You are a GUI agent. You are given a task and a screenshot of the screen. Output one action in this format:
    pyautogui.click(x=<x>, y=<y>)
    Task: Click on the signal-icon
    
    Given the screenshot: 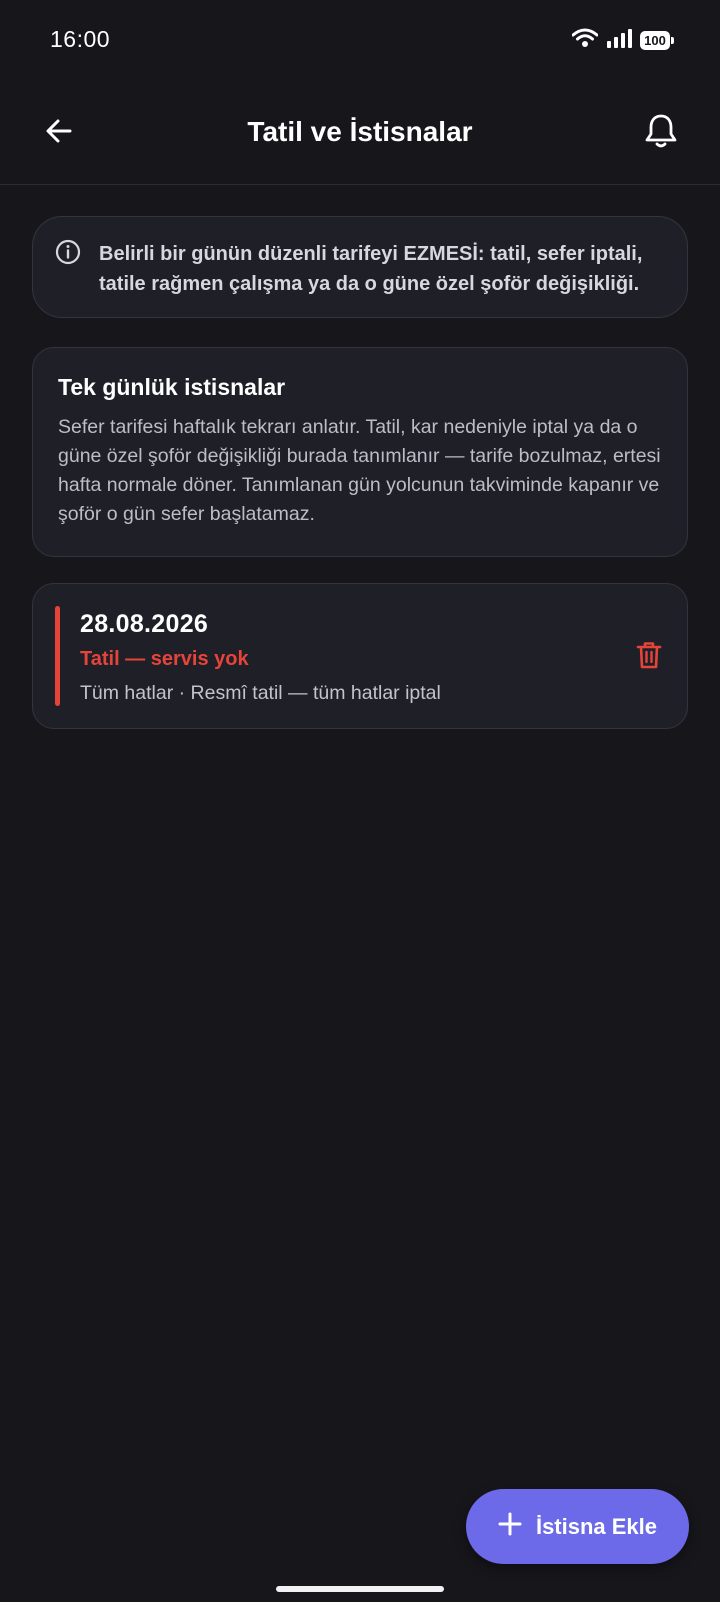 What is the action you would take?
    pyautogui.click(x=619, y=40)
    